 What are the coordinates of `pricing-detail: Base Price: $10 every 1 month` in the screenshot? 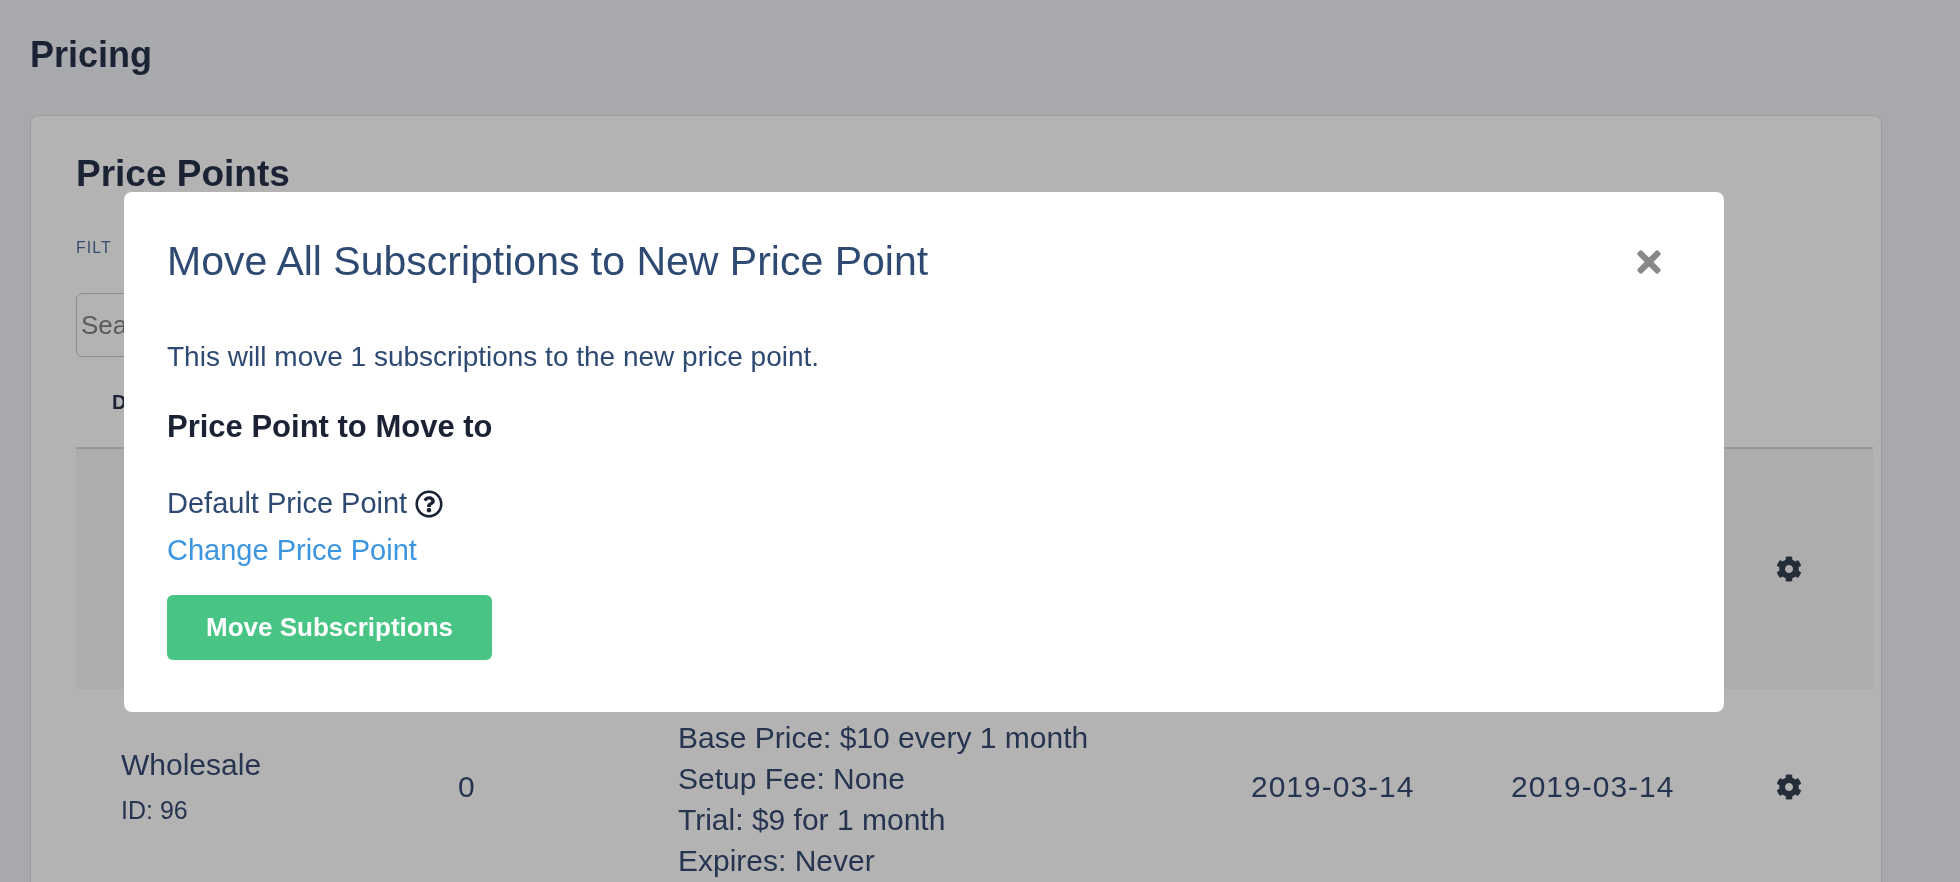 It's located at (884, 738).